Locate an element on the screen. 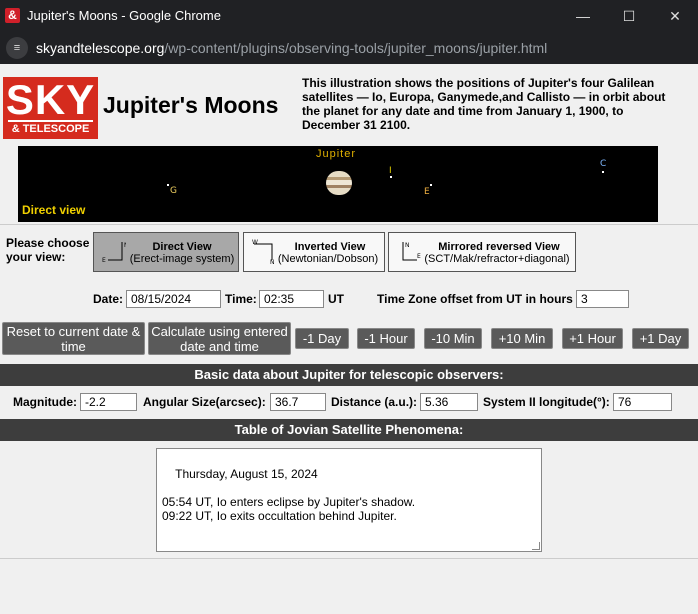 This screenshot has height=614, width=698. jupiter-sky-view: Jupiter G I E C Direct view is located at coordinates (338, 184).